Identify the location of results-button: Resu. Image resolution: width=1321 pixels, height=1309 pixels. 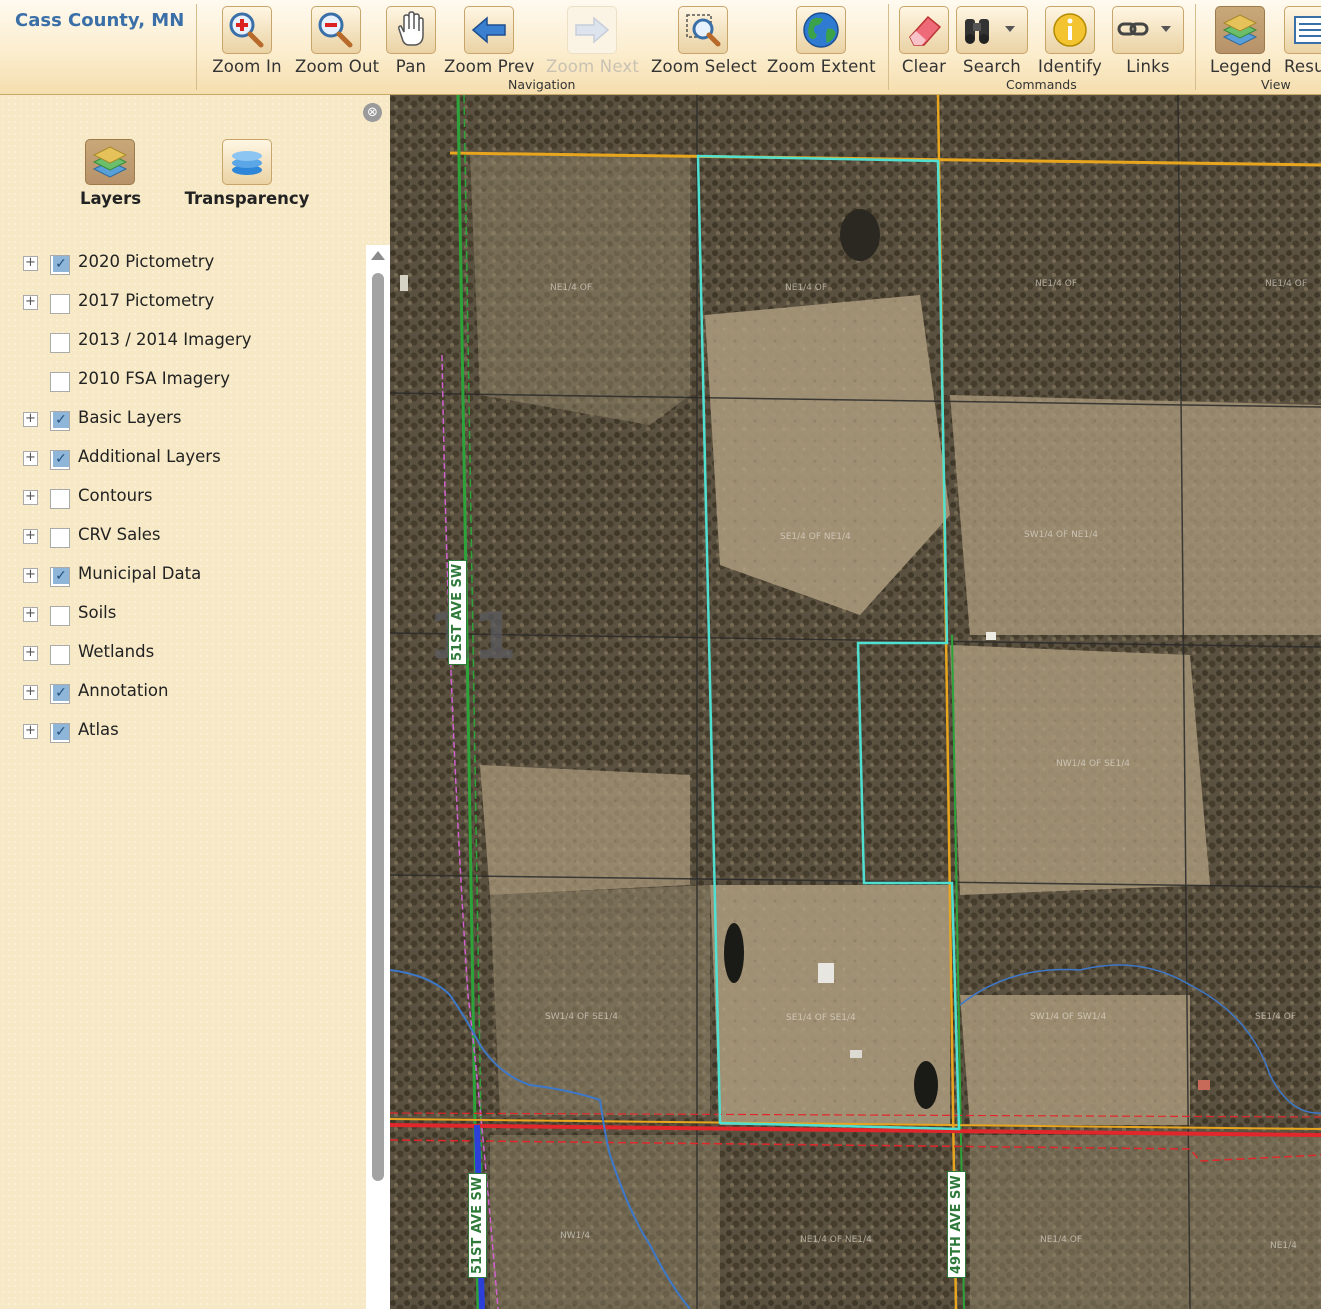
(1302, 41).